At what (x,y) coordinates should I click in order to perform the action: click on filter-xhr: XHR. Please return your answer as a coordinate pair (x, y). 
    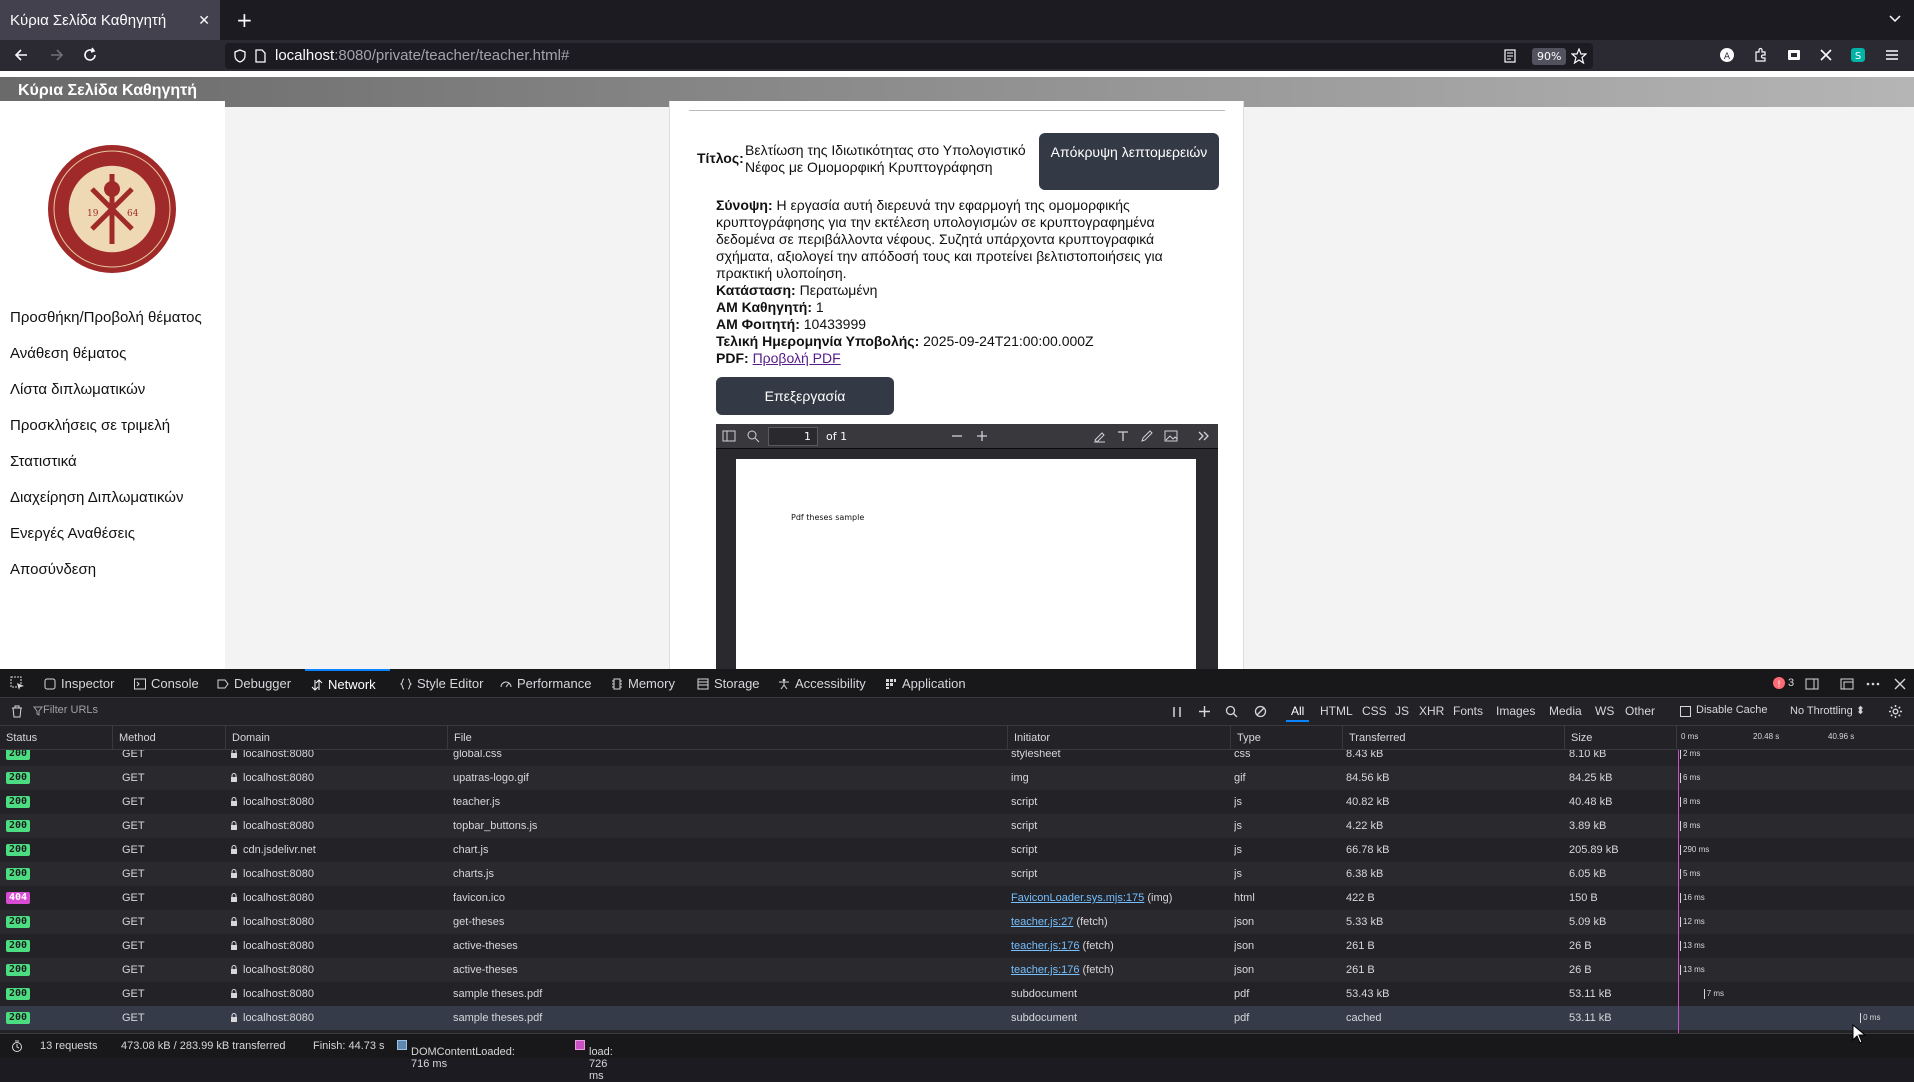
    Looking at the image, I should click on (1431, 711).